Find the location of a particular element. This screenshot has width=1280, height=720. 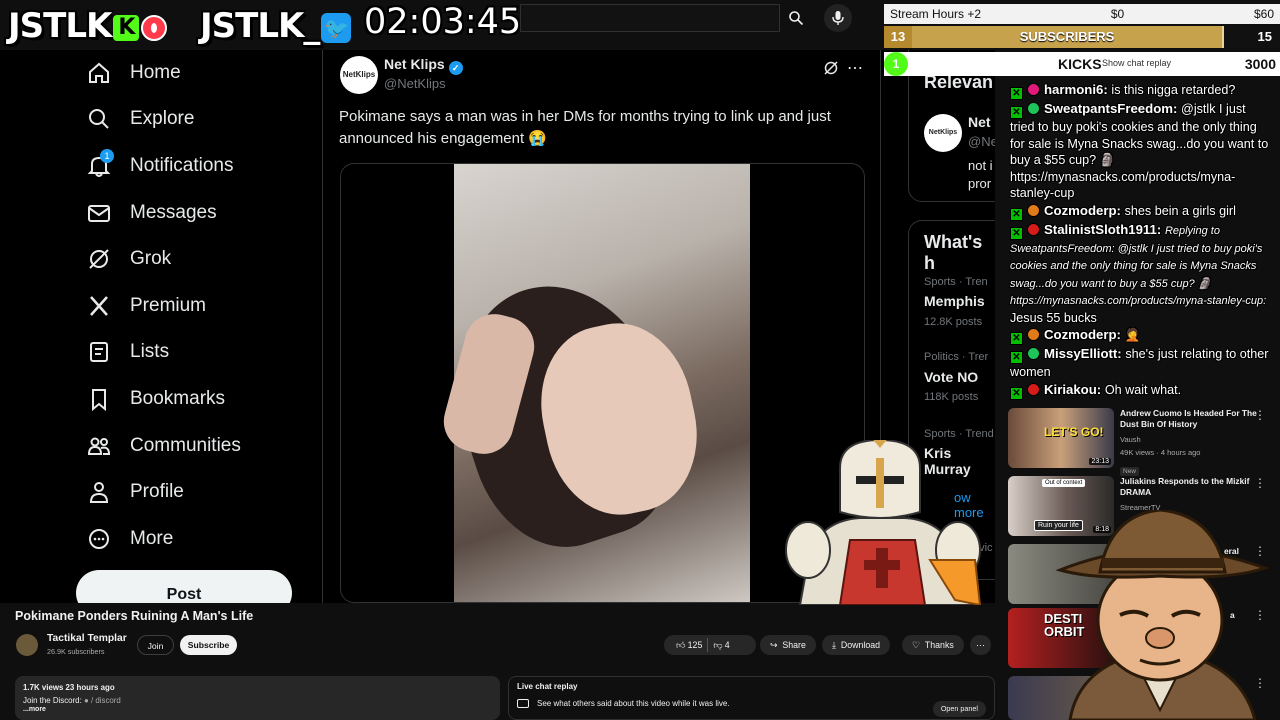

sidebar-item-home: Home is located at coordinates (133, 73).